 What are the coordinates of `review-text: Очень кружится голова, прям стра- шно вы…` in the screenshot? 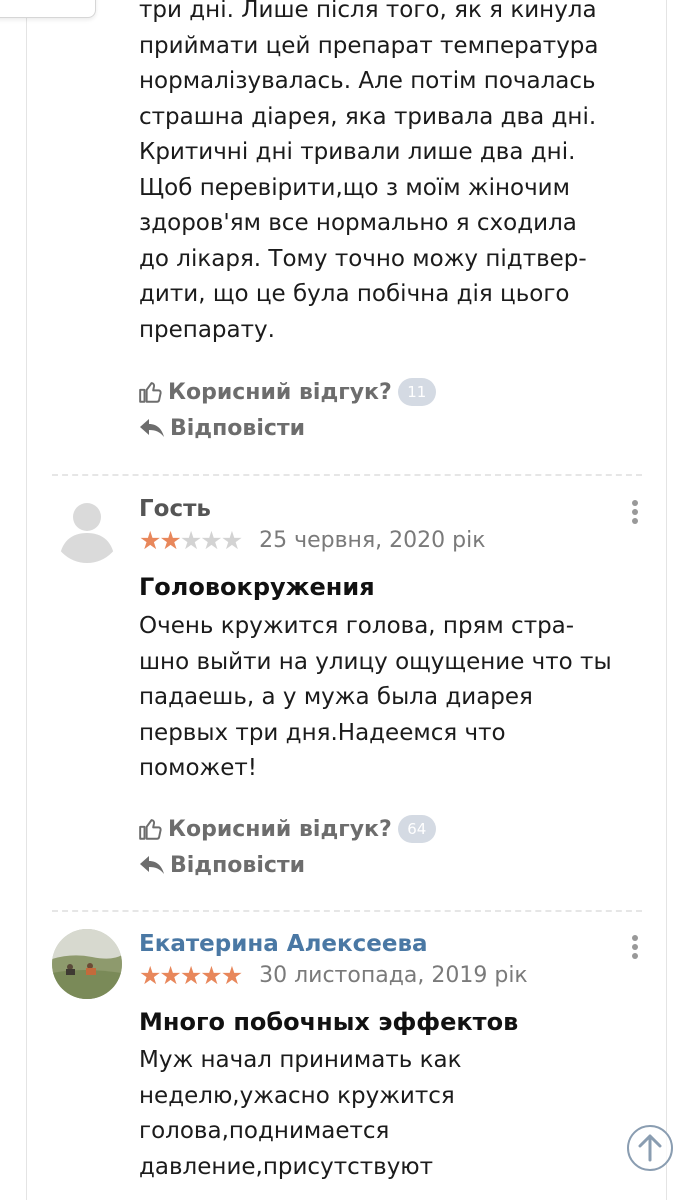 It's located at (375, 697).